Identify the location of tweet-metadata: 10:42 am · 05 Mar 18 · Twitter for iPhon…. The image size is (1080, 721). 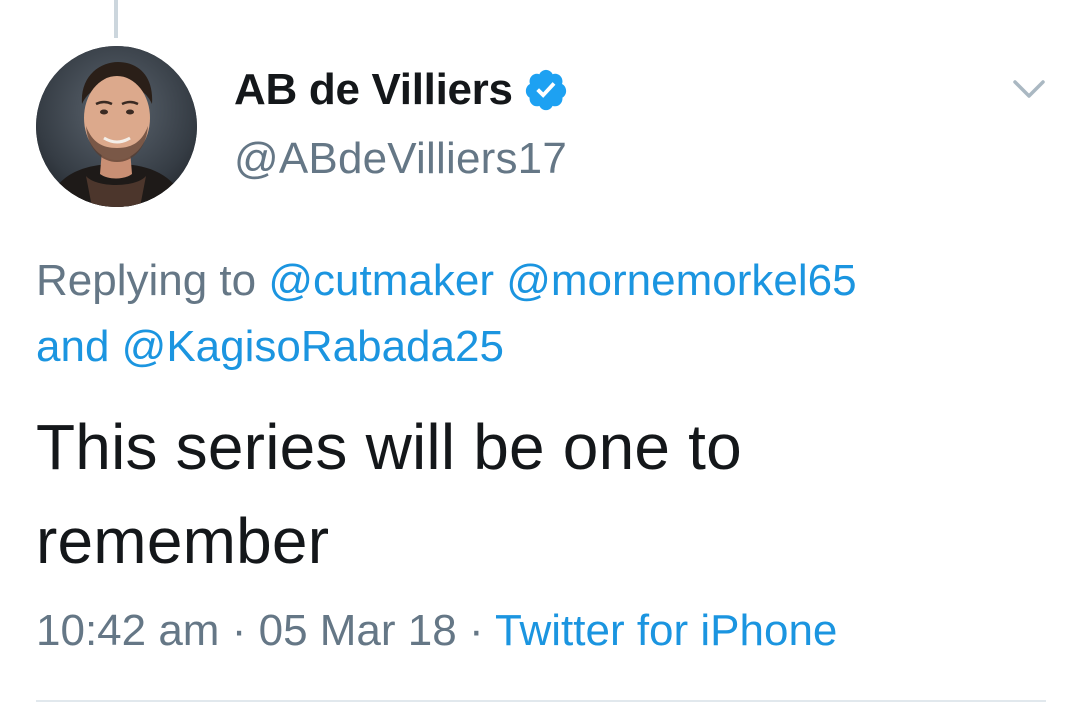
(436, 631).